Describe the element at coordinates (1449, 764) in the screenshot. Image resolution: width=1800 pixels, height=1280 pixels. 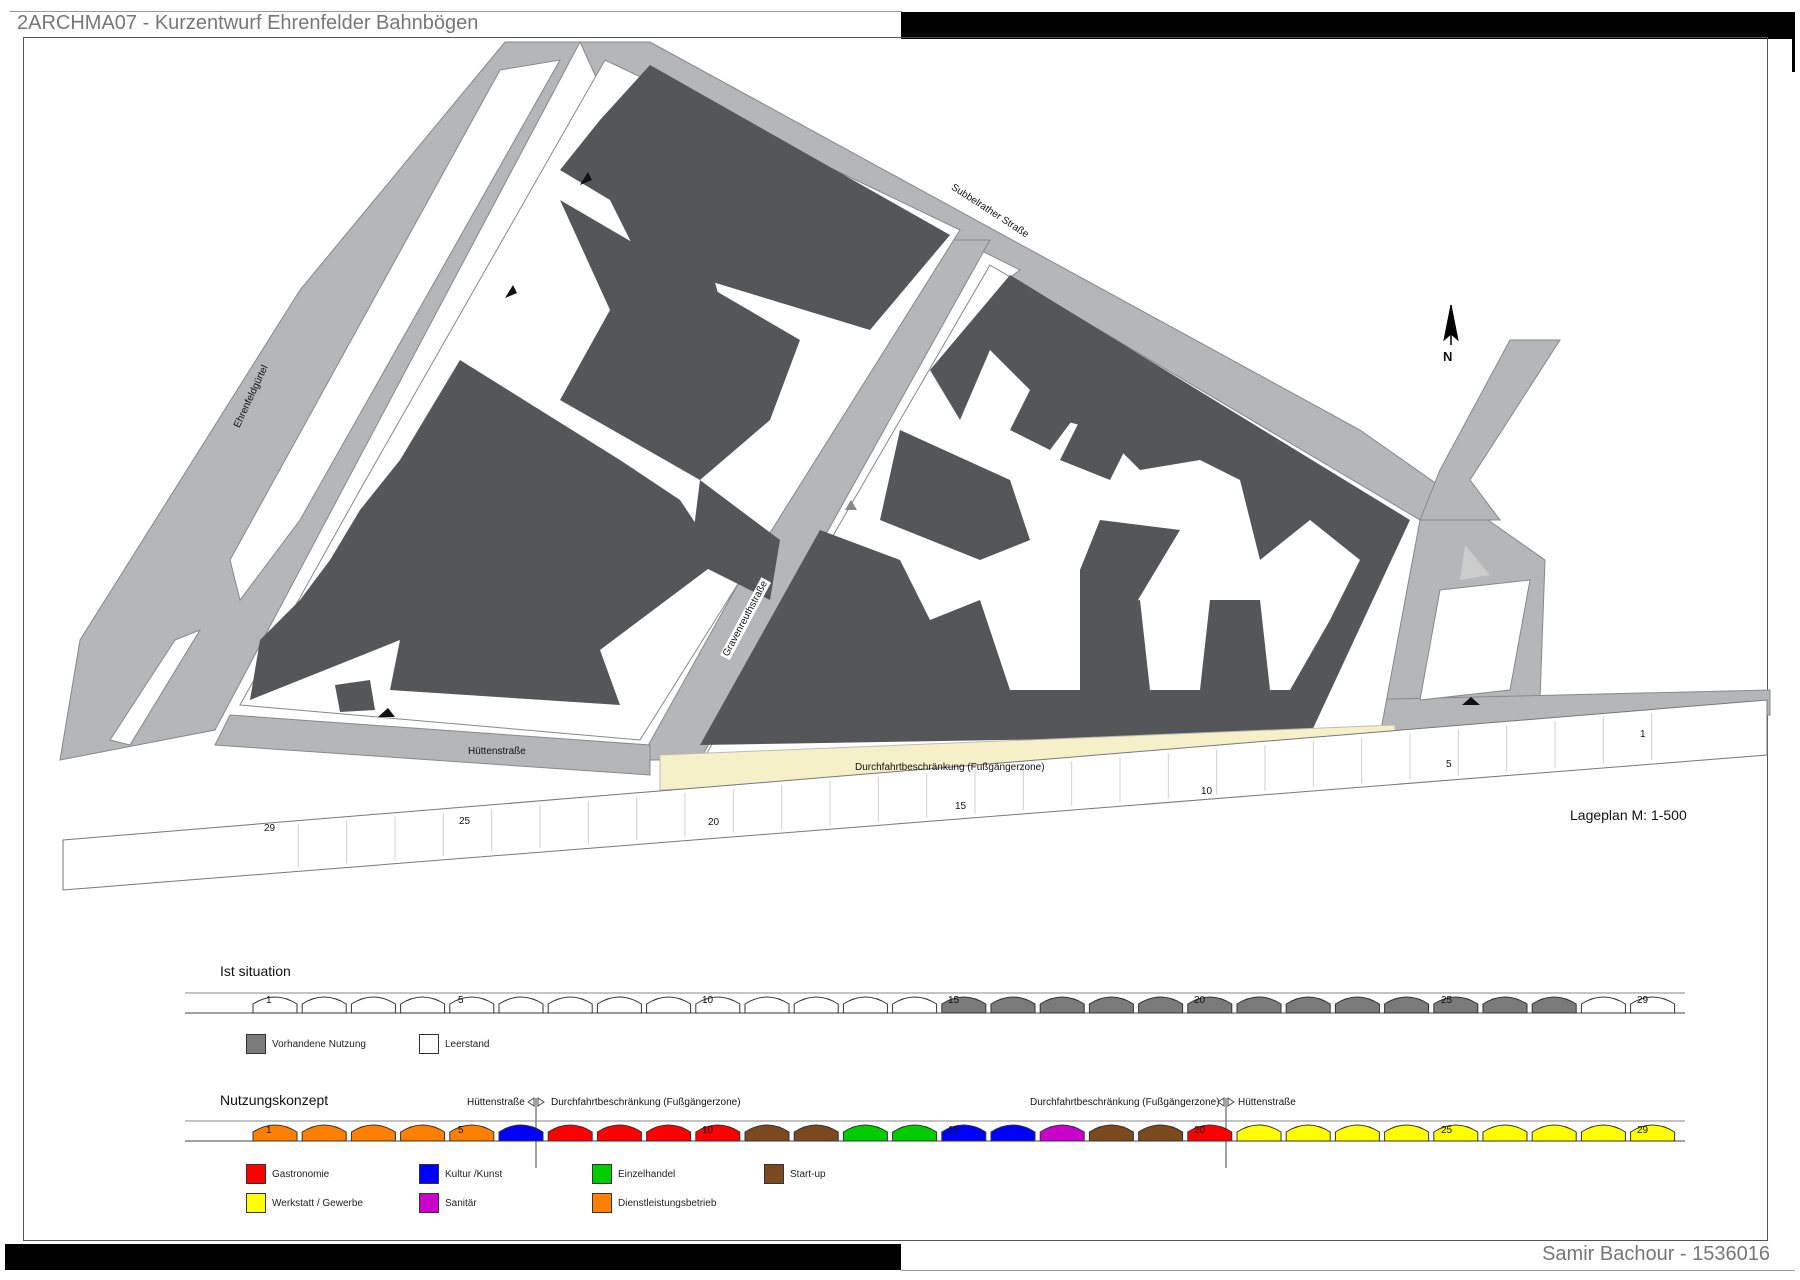
I see `viaduct-number-5: 5` at that location.